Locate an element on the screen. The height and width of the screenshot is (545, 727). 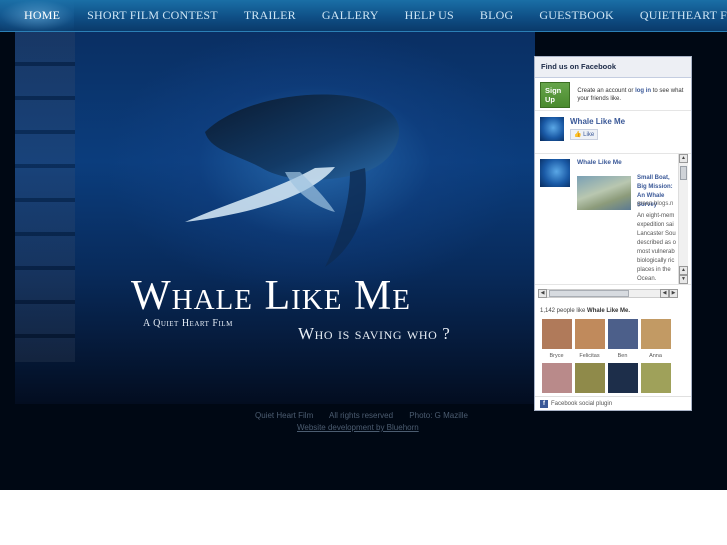
scroll-left-icon-right: ◀ is located at coordinates (664, 293).